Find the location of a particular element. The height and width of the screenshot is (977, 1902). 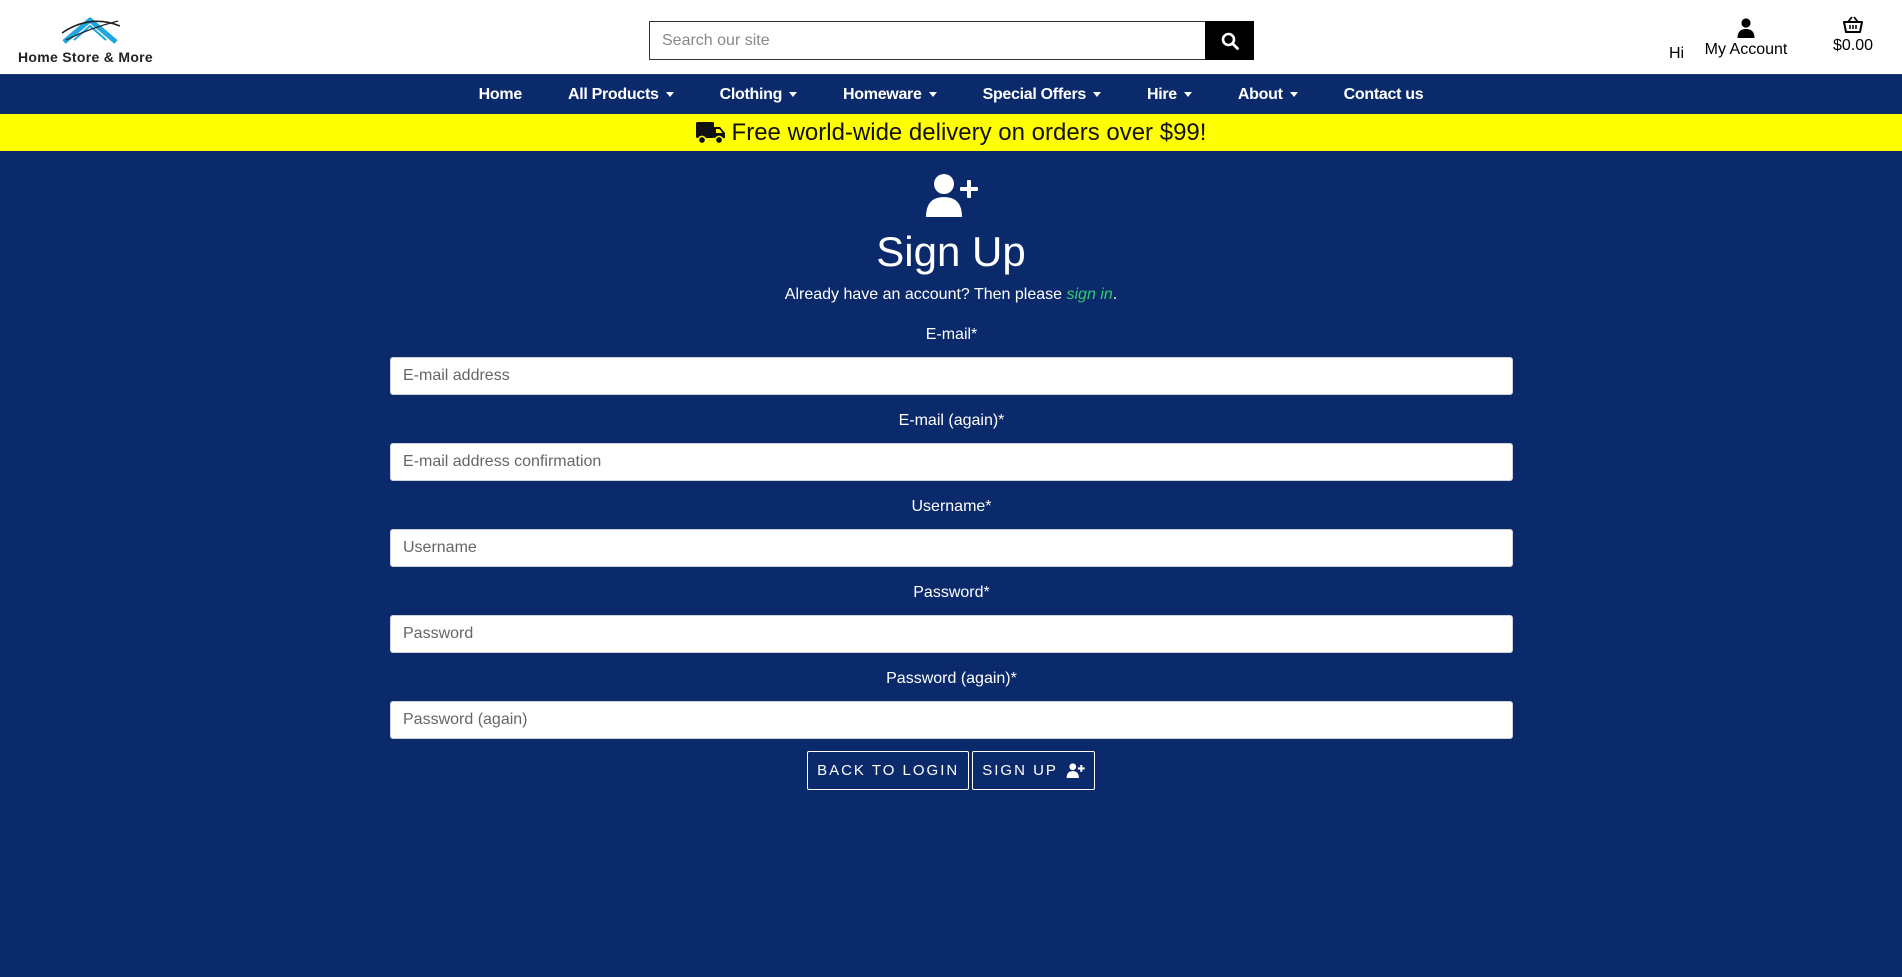

nav-hire: Hire is located at coordinates (1169, 95).